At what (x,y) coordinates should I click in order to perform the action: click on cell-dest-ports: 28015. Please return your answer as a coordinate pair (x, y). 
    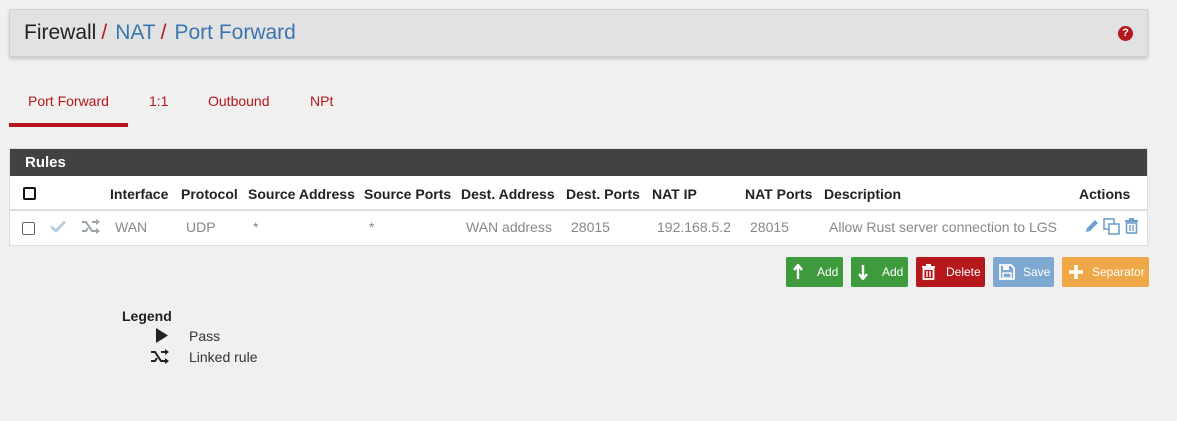
    Looking at the image, I should click on (590, 227).